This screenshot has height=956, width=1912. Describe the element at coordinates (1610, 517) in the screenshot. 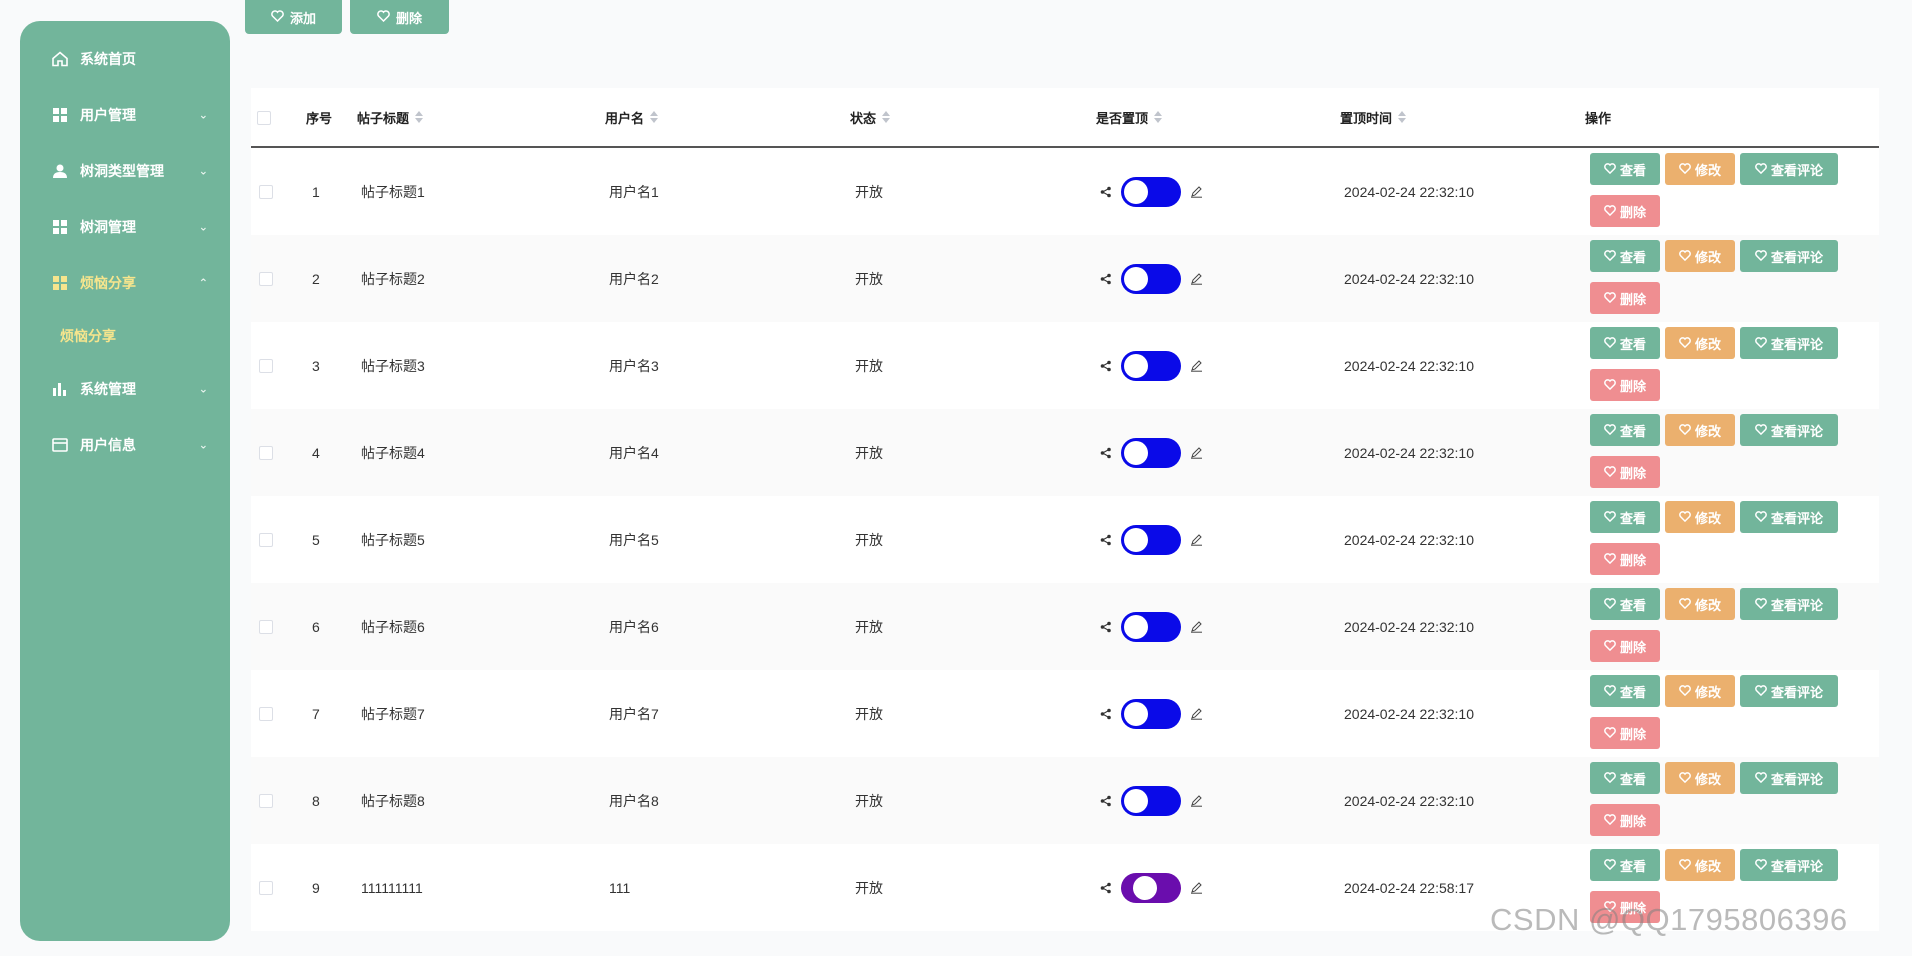

I see `heart-icon` at that location.